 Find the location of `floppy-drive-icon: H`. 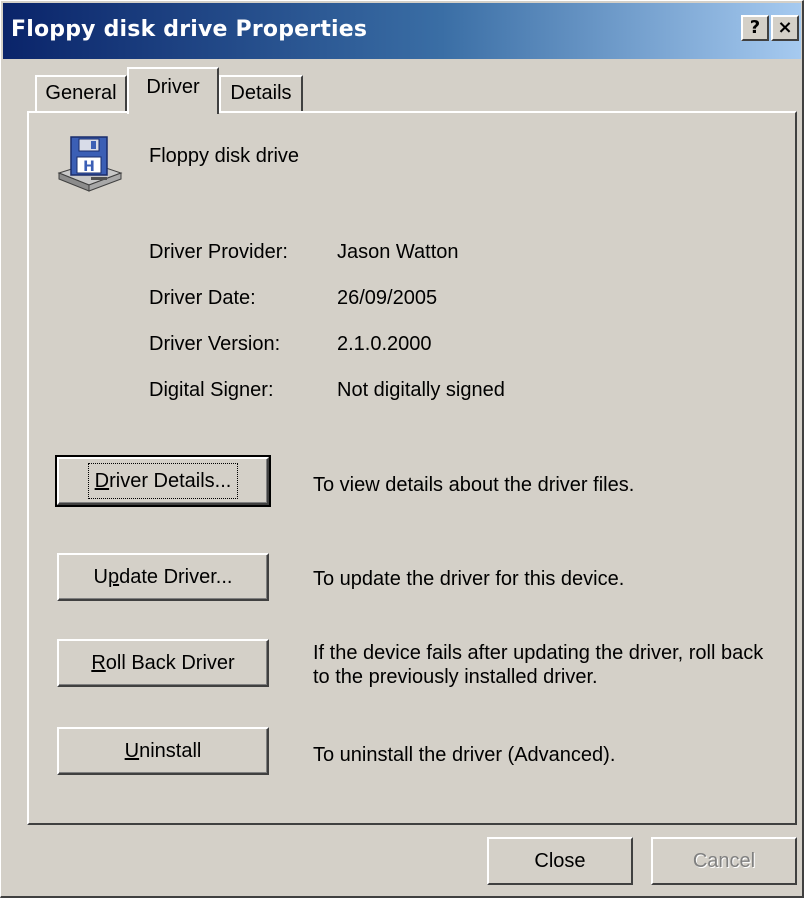

floppy-drive-icon: H is located at coordinates (90, 164).